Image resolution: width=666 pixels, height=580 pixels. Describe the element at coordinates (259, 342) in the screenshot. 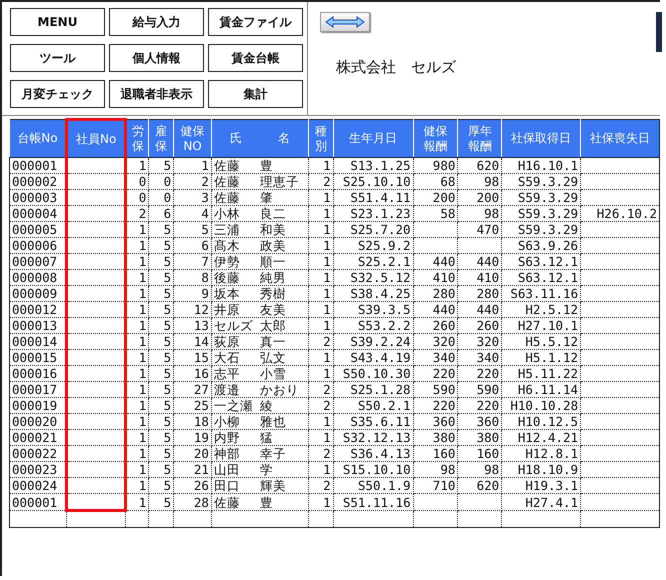

I see `name-cell: 荻原 真一` at that location.